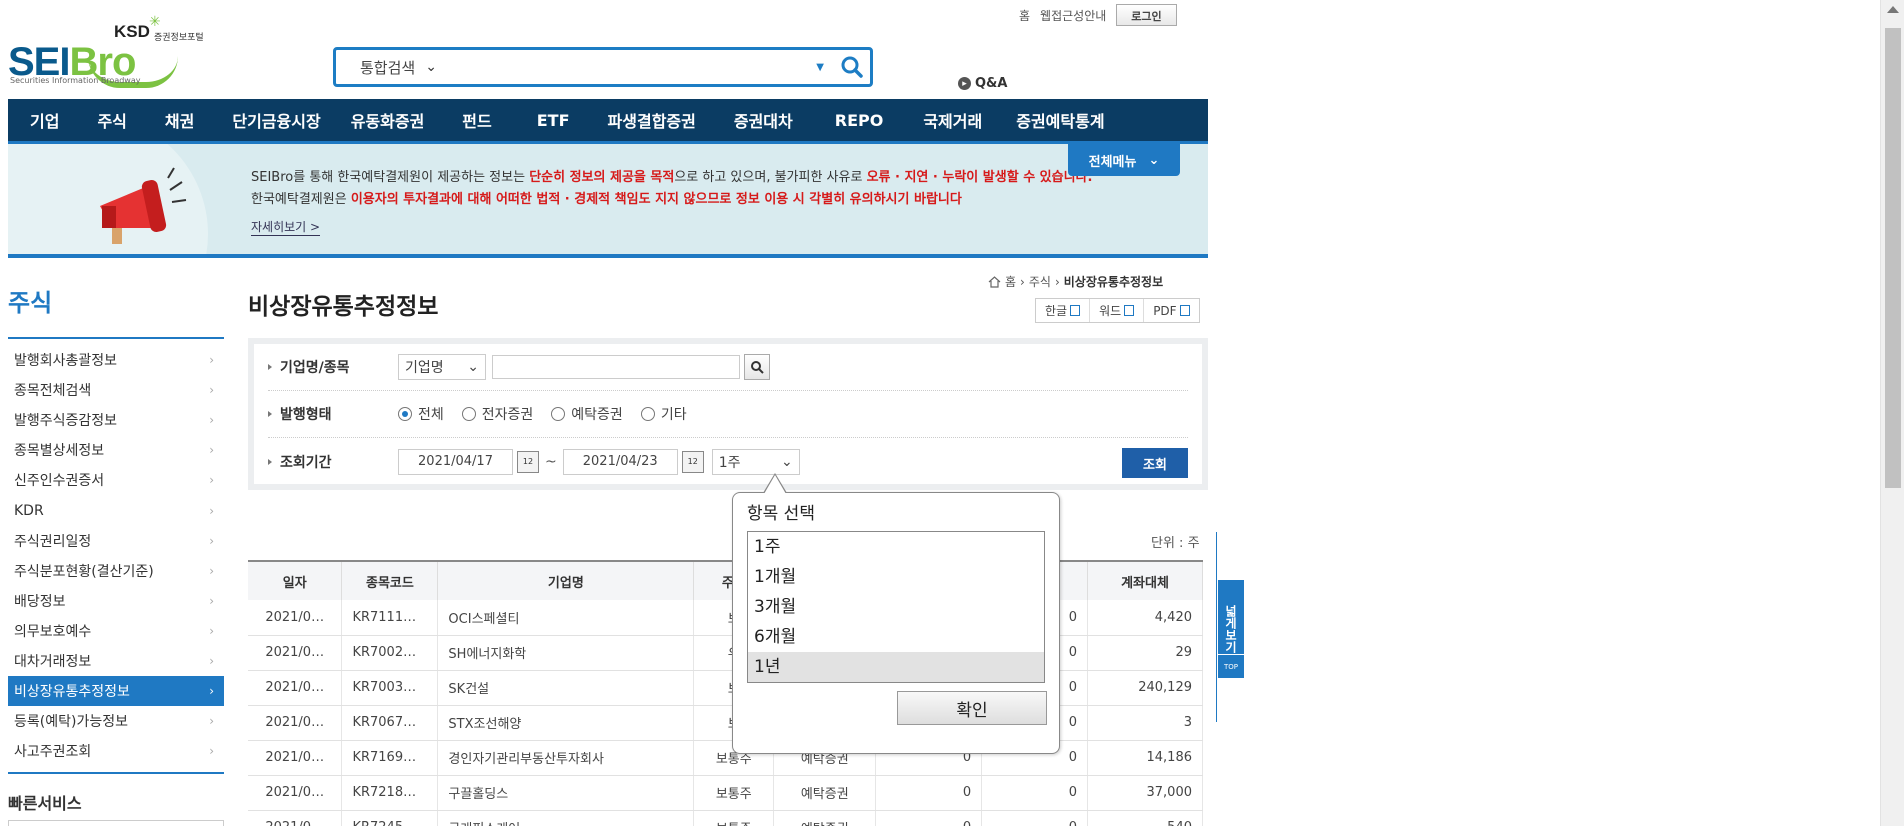 Image resolution: width=1904 pixels, height=826 pixels. What do you see at coordinates (757, 367) in the screenshot?
I see `company-search-button` at bounding box center [757, 367].